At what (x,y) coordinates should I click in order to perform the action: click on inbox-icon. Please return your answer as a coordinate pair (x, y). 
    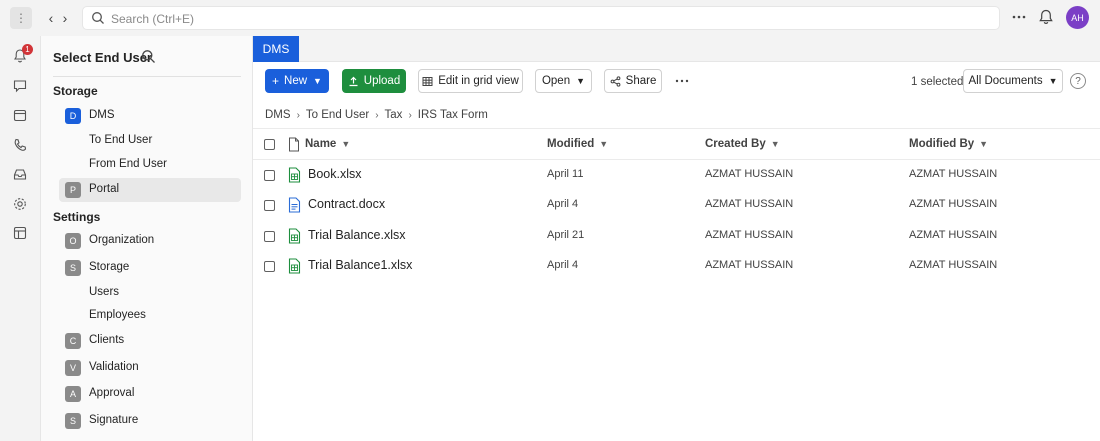
    Looking at the image, I should click on (20, 174).